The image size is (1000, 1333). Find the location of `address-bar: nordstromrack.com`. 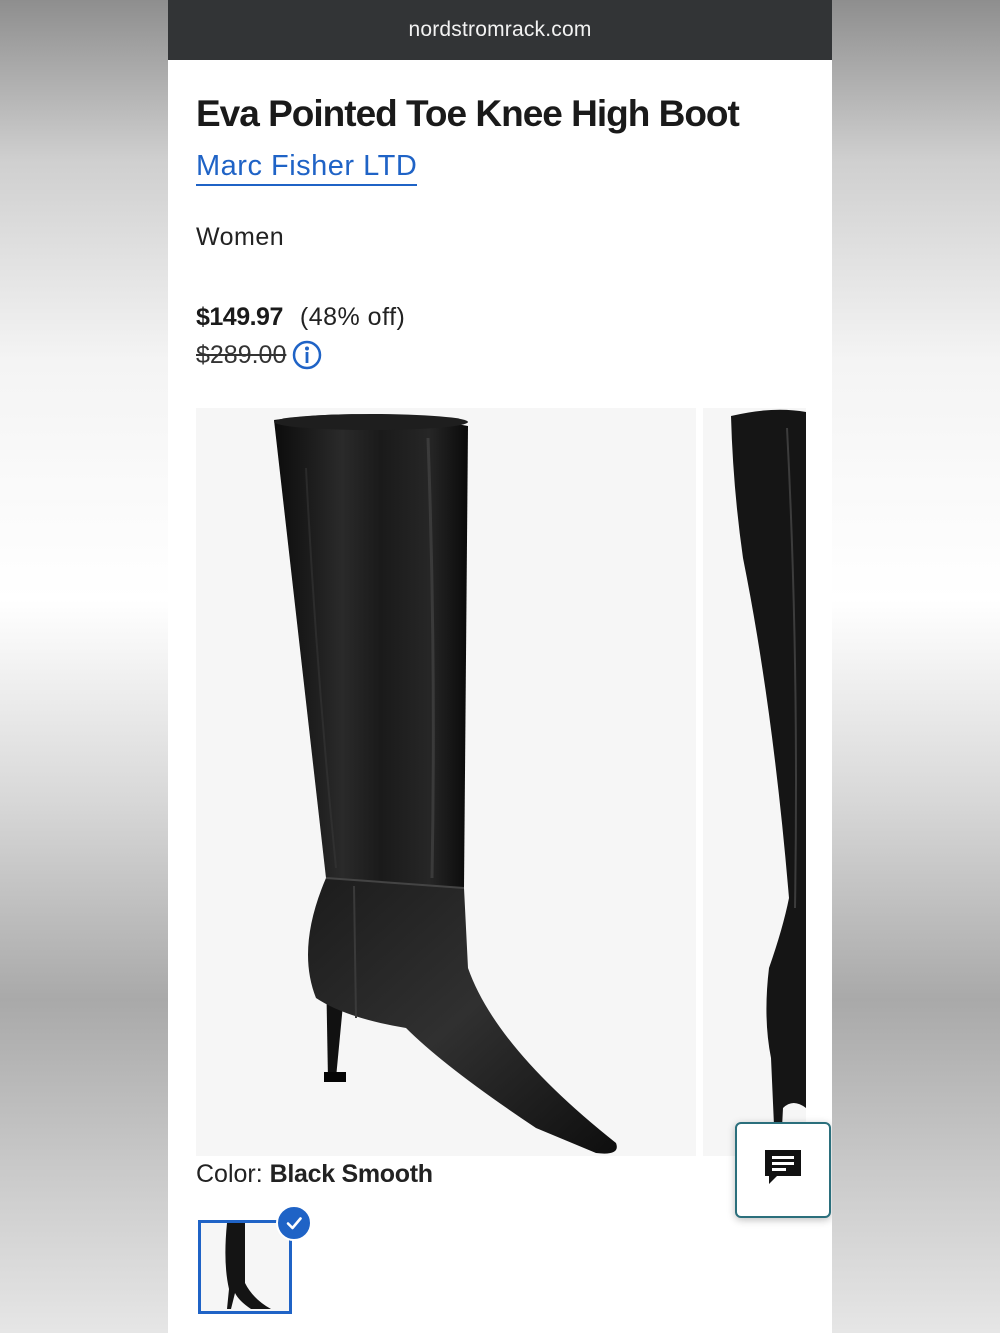

address-bar: nordstromrack.com is located at coordinates (500, 30).